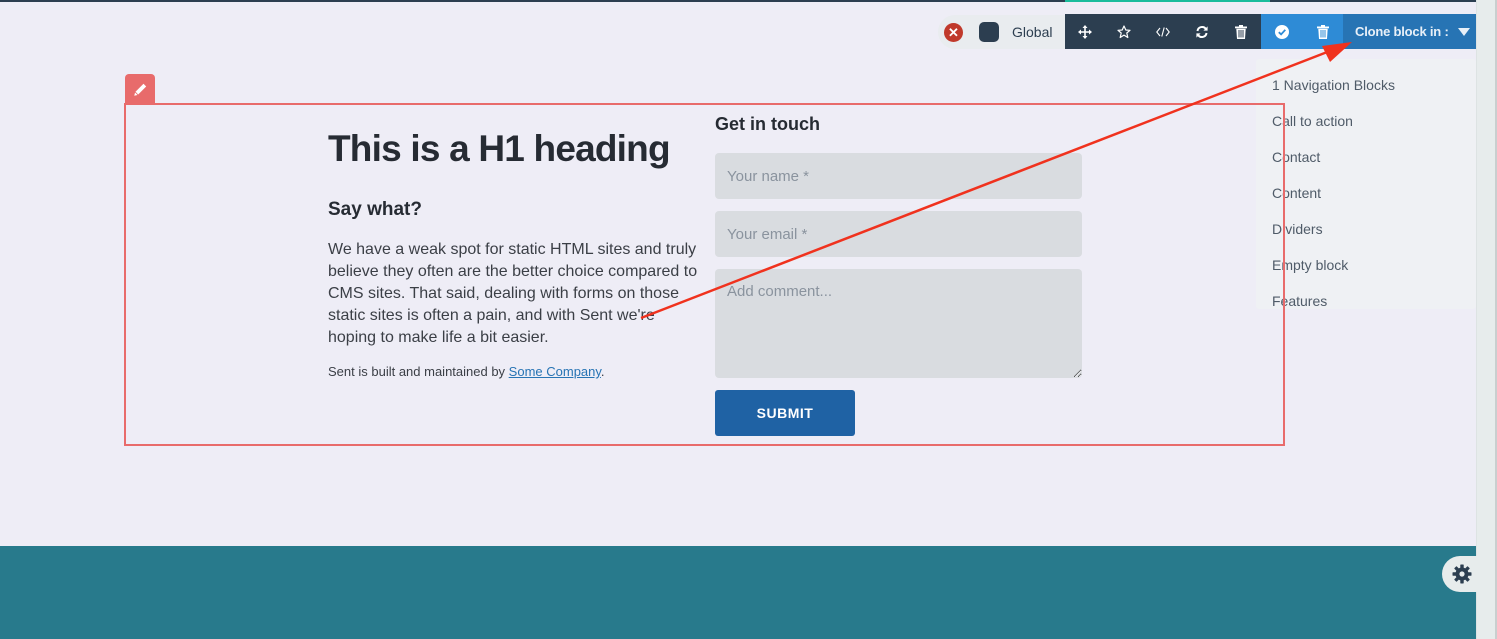 The image size is (1497, 639). Describe the element at coordinates (1003, 32) in the screenshot. I see `global-block-pill: ✕ Global` at that location.